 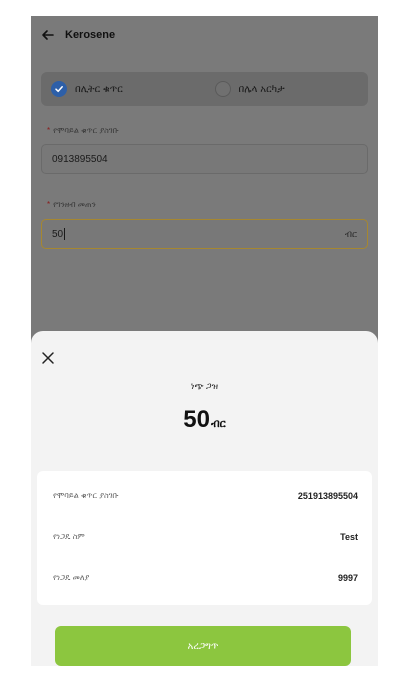 What do you see at coordinates (90, 35) in the screenshot?
I see `page-title: Kerosene` at bounding box center [90, 35].